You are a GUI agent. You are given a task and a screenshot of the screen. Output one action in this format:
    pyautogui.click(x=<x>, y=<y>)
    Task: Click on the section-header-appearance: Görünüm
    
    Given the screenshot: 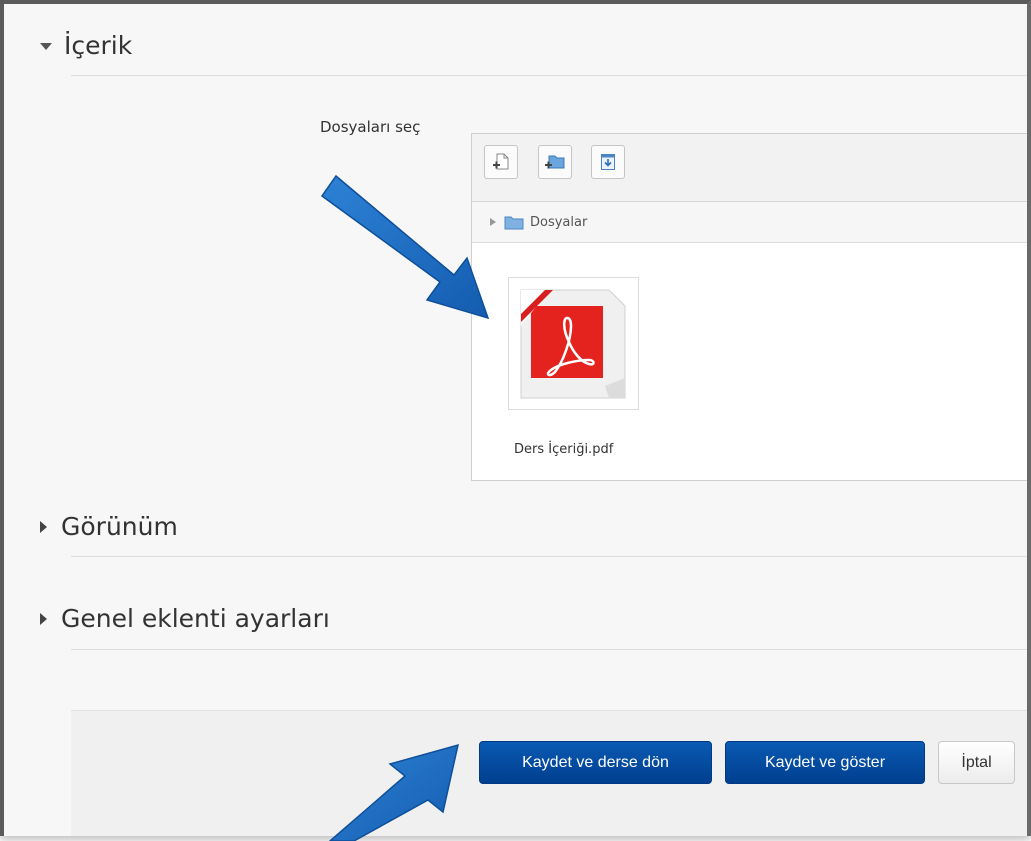 What is the action you would take?
    pyautogui.click(x=109, y=526)
    